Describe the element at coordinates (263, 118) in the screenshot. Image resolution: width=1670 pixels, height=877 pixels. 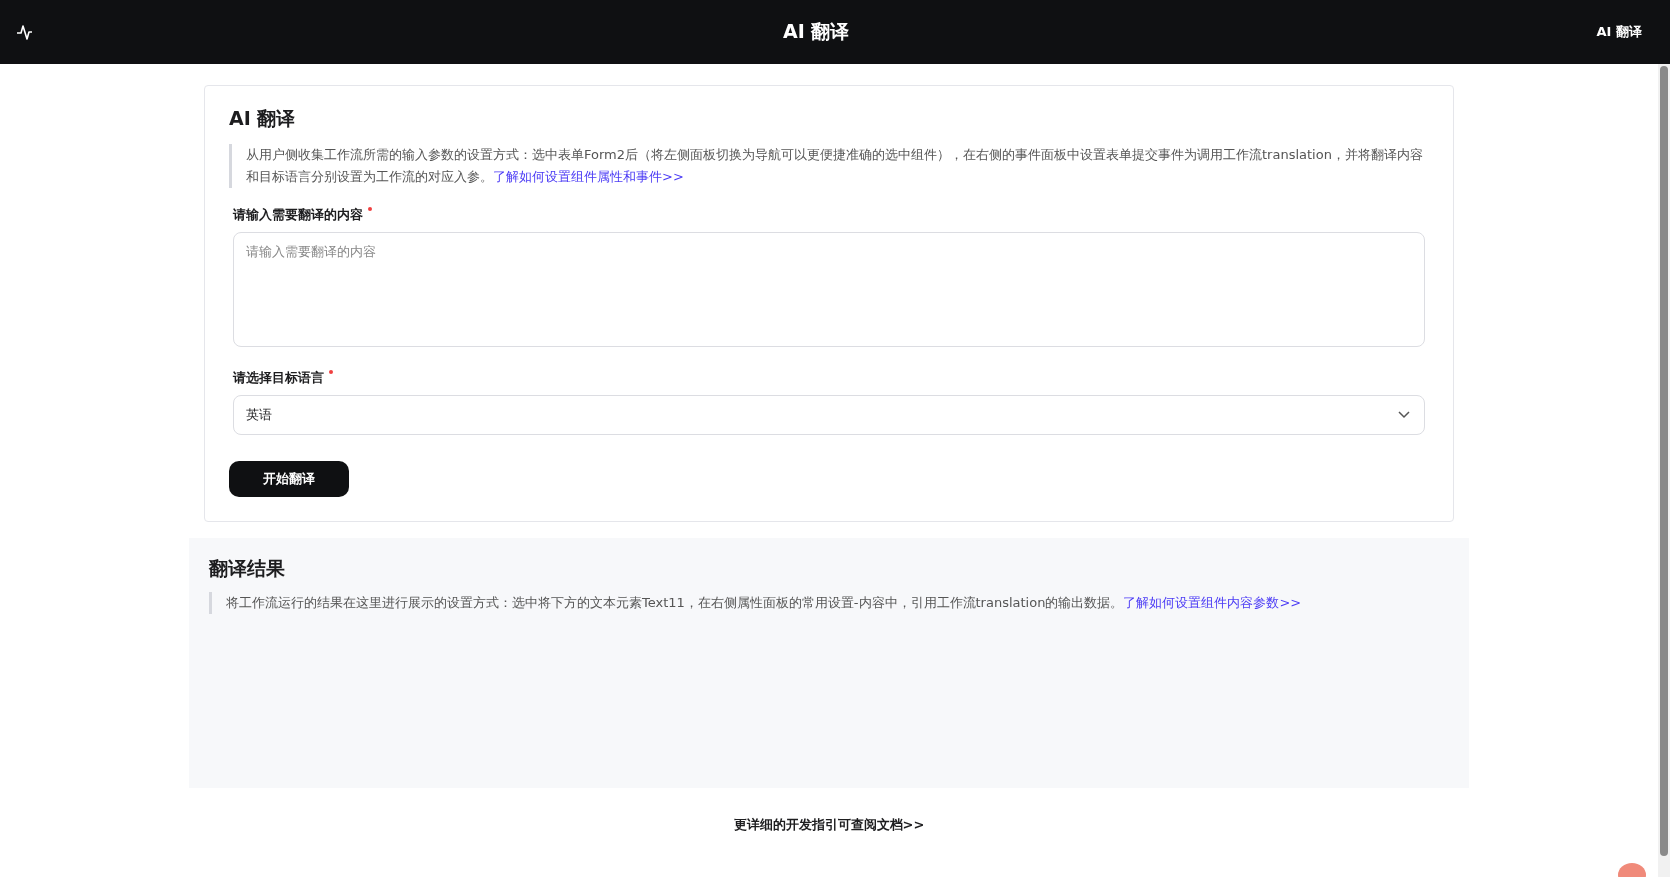
I see `card-title: AI 翻译` at that location.